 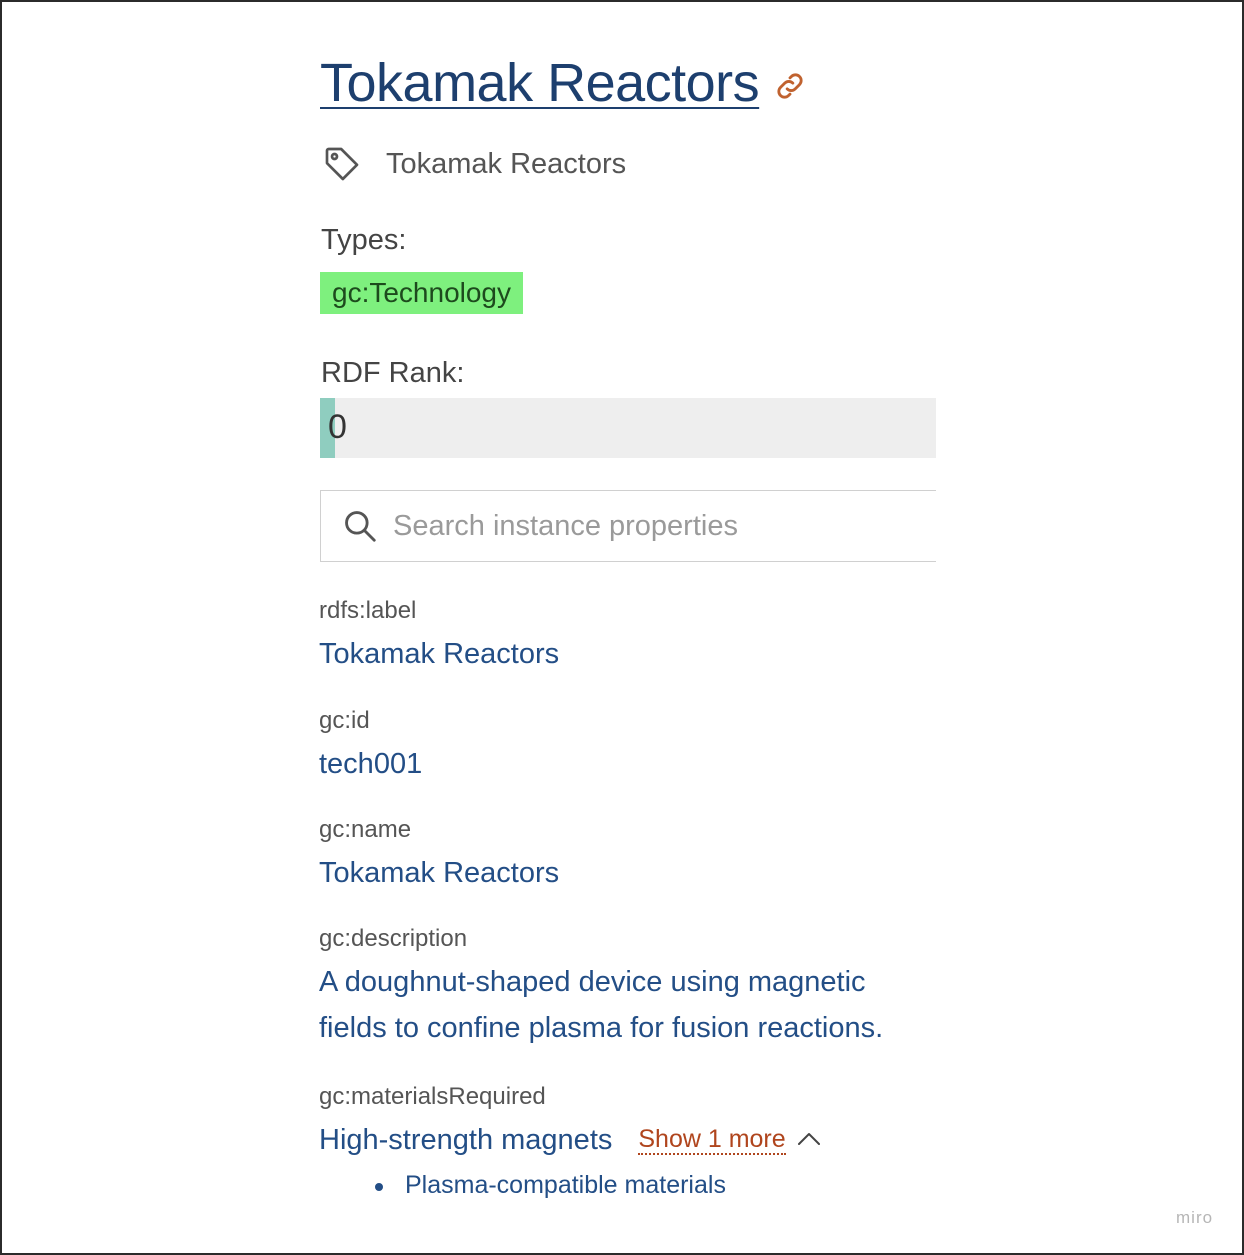 I want to click on property-value-row: High-strength magnets Show 1 more, so click(x=570, y=1137).